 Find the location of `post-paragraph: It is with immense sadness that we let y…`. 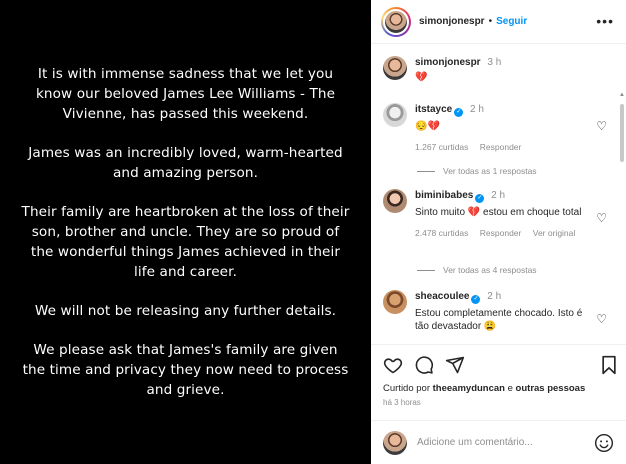

post-paragraph: It is with immense sadness that we let y… is located at coordinates (185, 94).